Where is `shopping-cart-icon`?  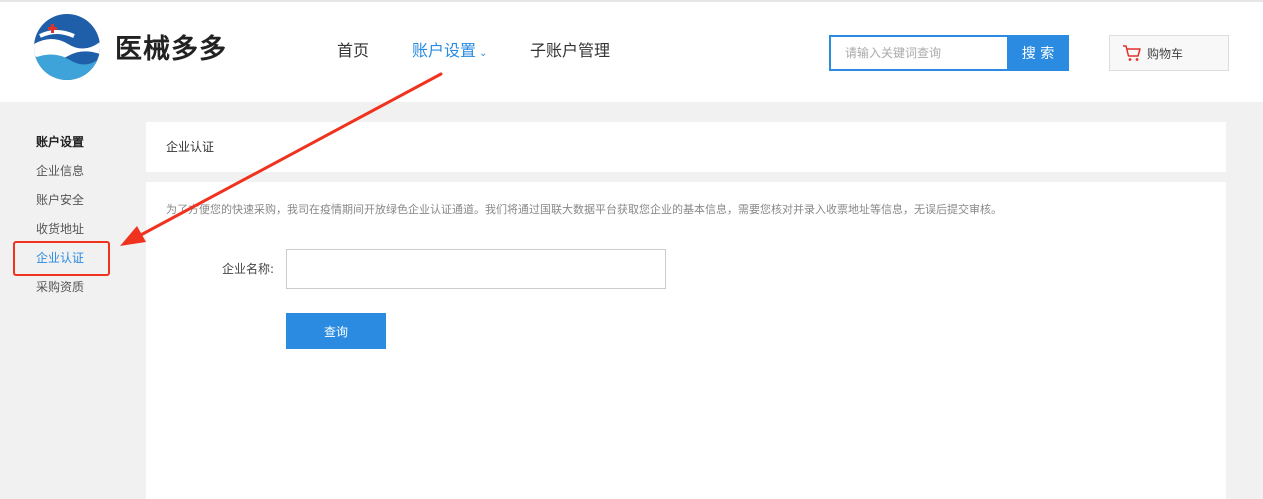 shopping-cart-icon is located at coordinates (1132, 53).